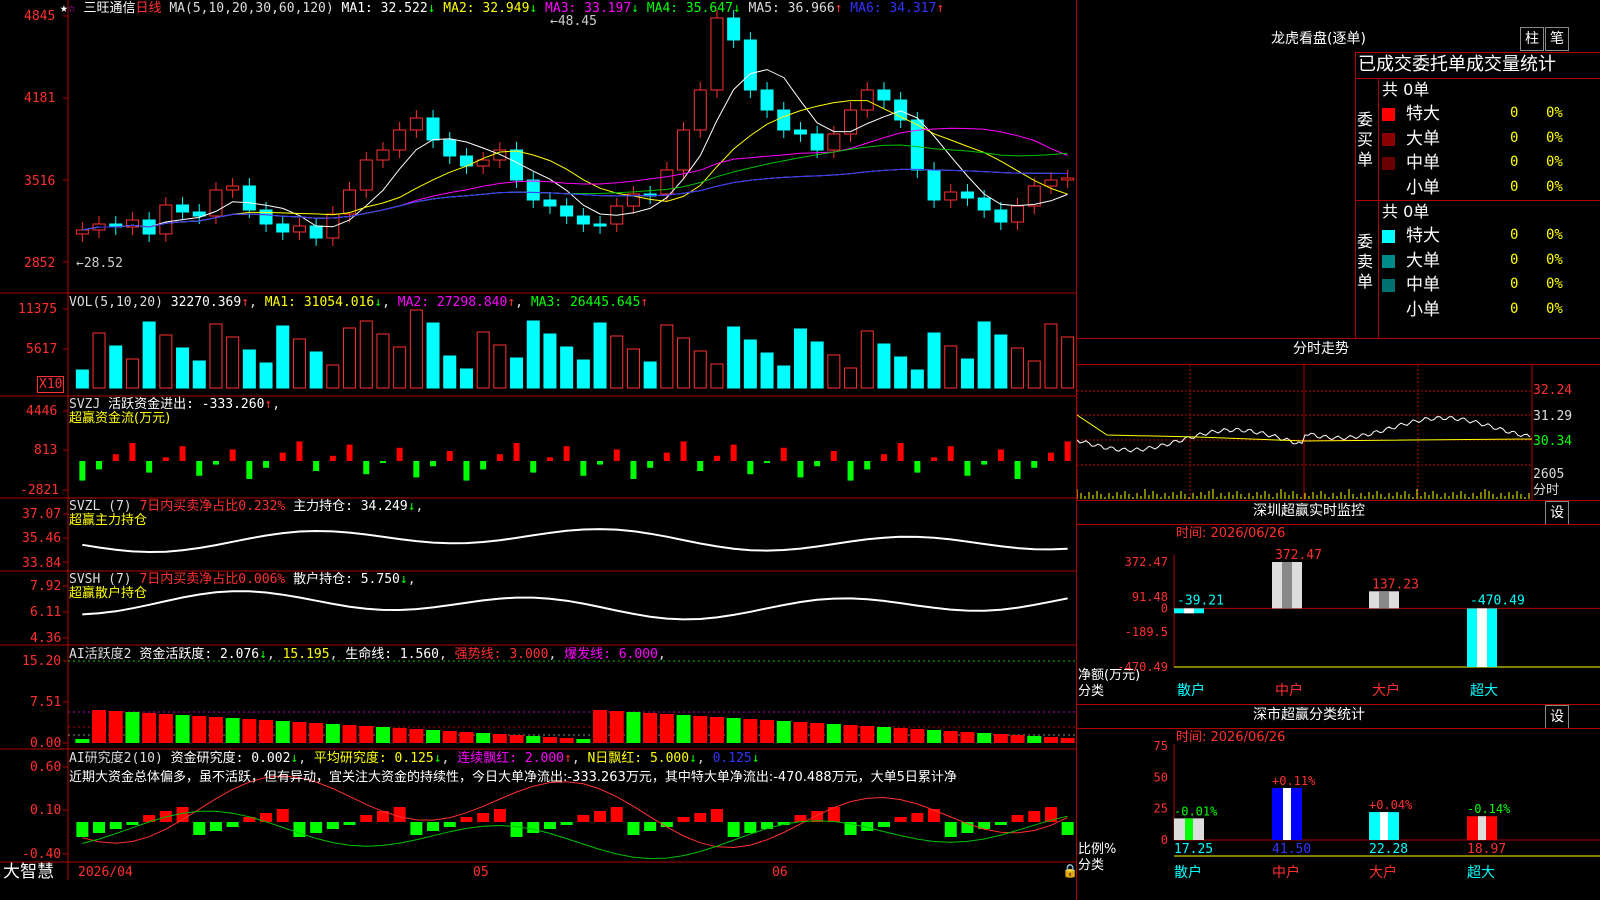  I want to click on buy-row-name: 特大, so click(1423, 114).